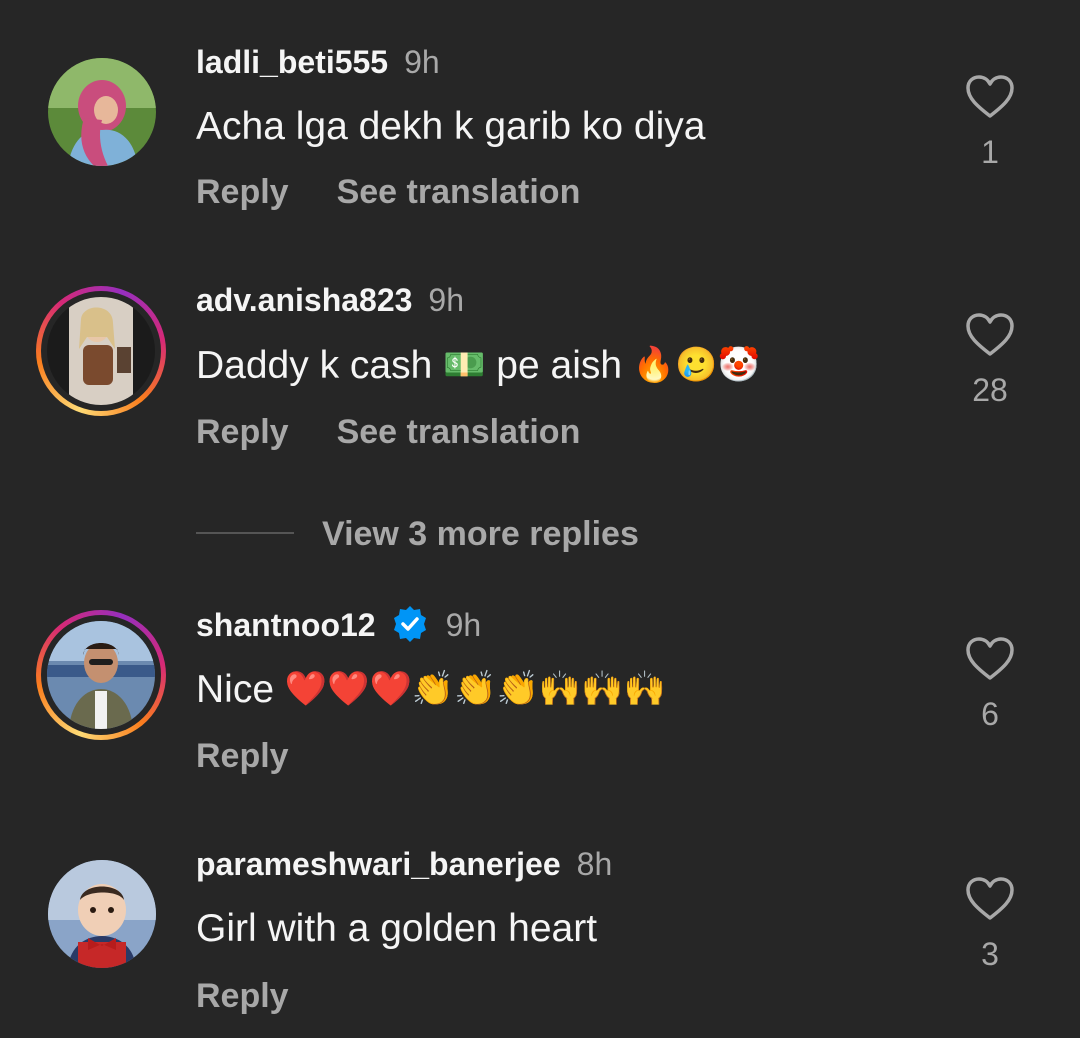  Describe the element at coordinates (464, 365) in the screenshot. I see `money-emoji: 💵` at that location.